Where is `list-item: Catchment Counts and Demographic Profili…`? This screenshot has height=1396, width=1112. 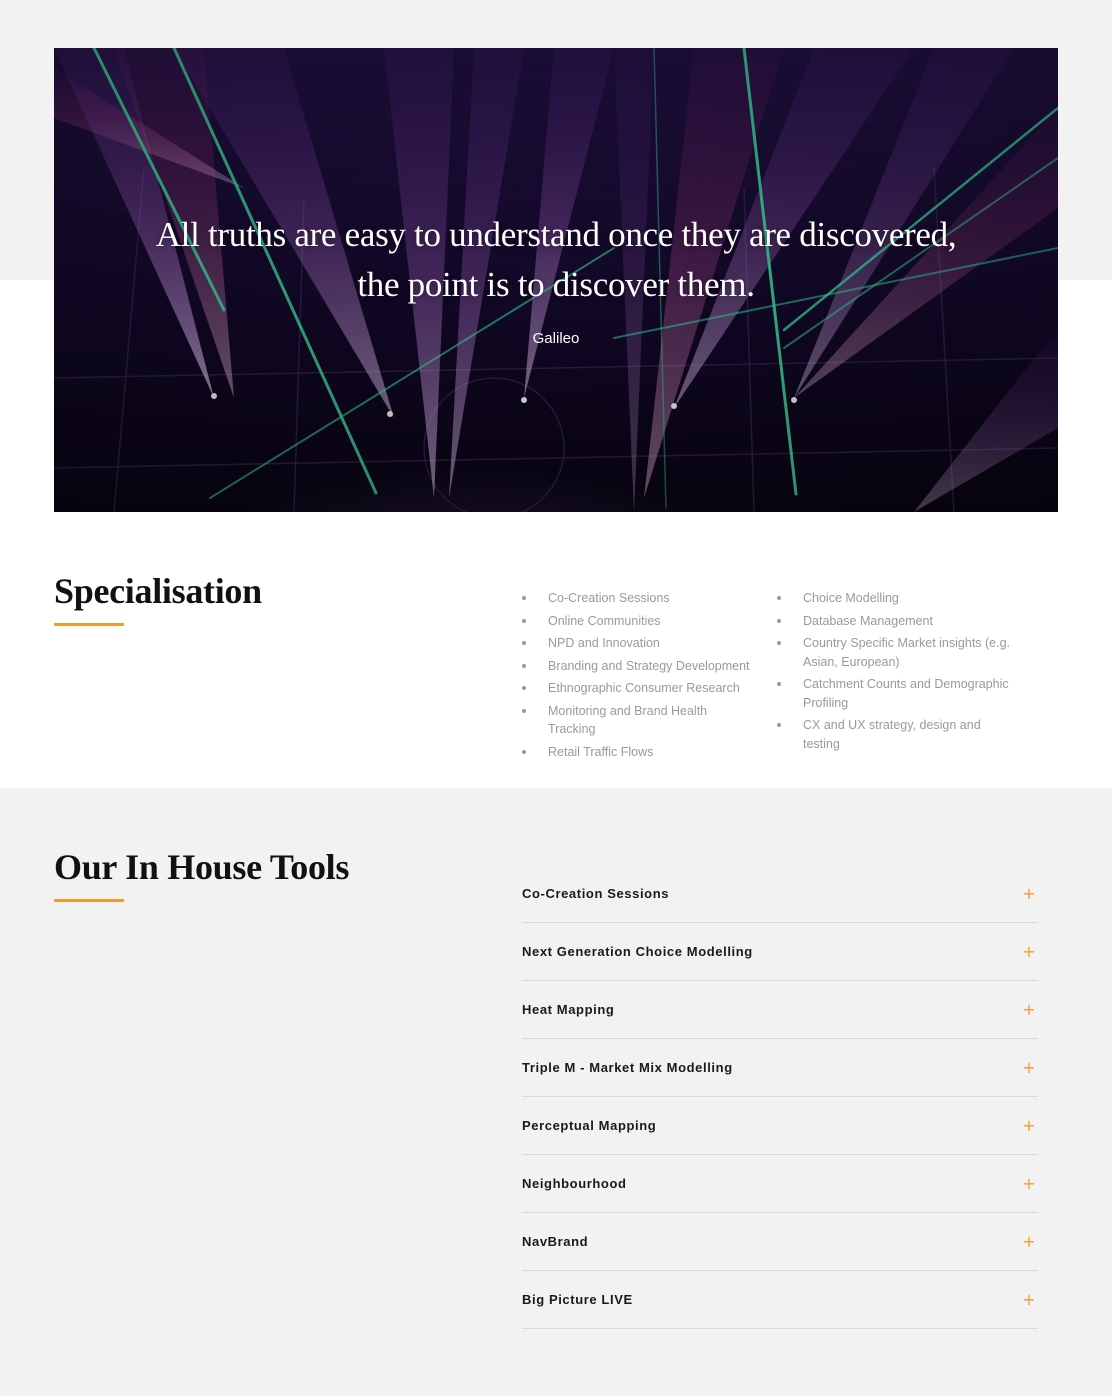
list-item: Catchment Counts and Demographic Profili… is located at coordinates (898, 693).